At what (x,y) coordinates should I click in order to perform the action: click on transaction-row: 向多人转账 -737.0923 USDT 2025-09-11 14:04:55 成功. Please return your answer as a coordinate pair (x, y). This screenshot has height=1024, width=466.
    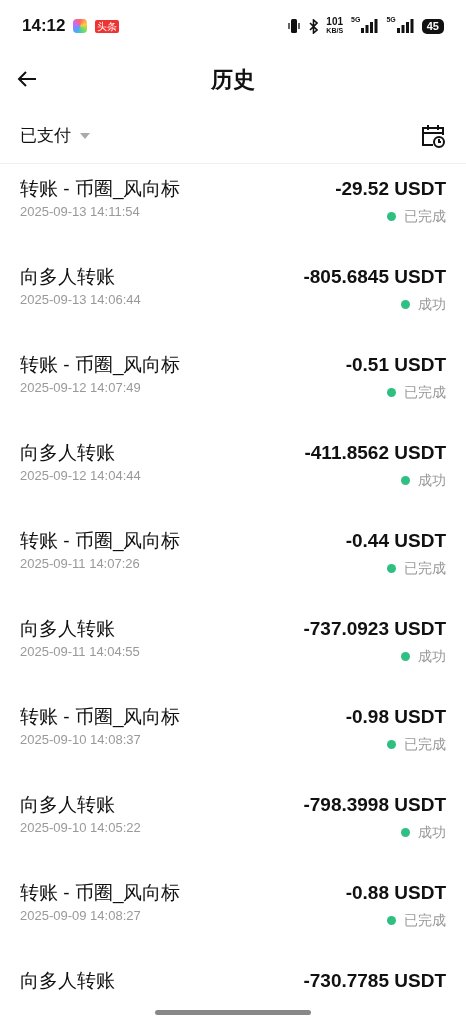
    Looking at the image, I should click on (233, 648).